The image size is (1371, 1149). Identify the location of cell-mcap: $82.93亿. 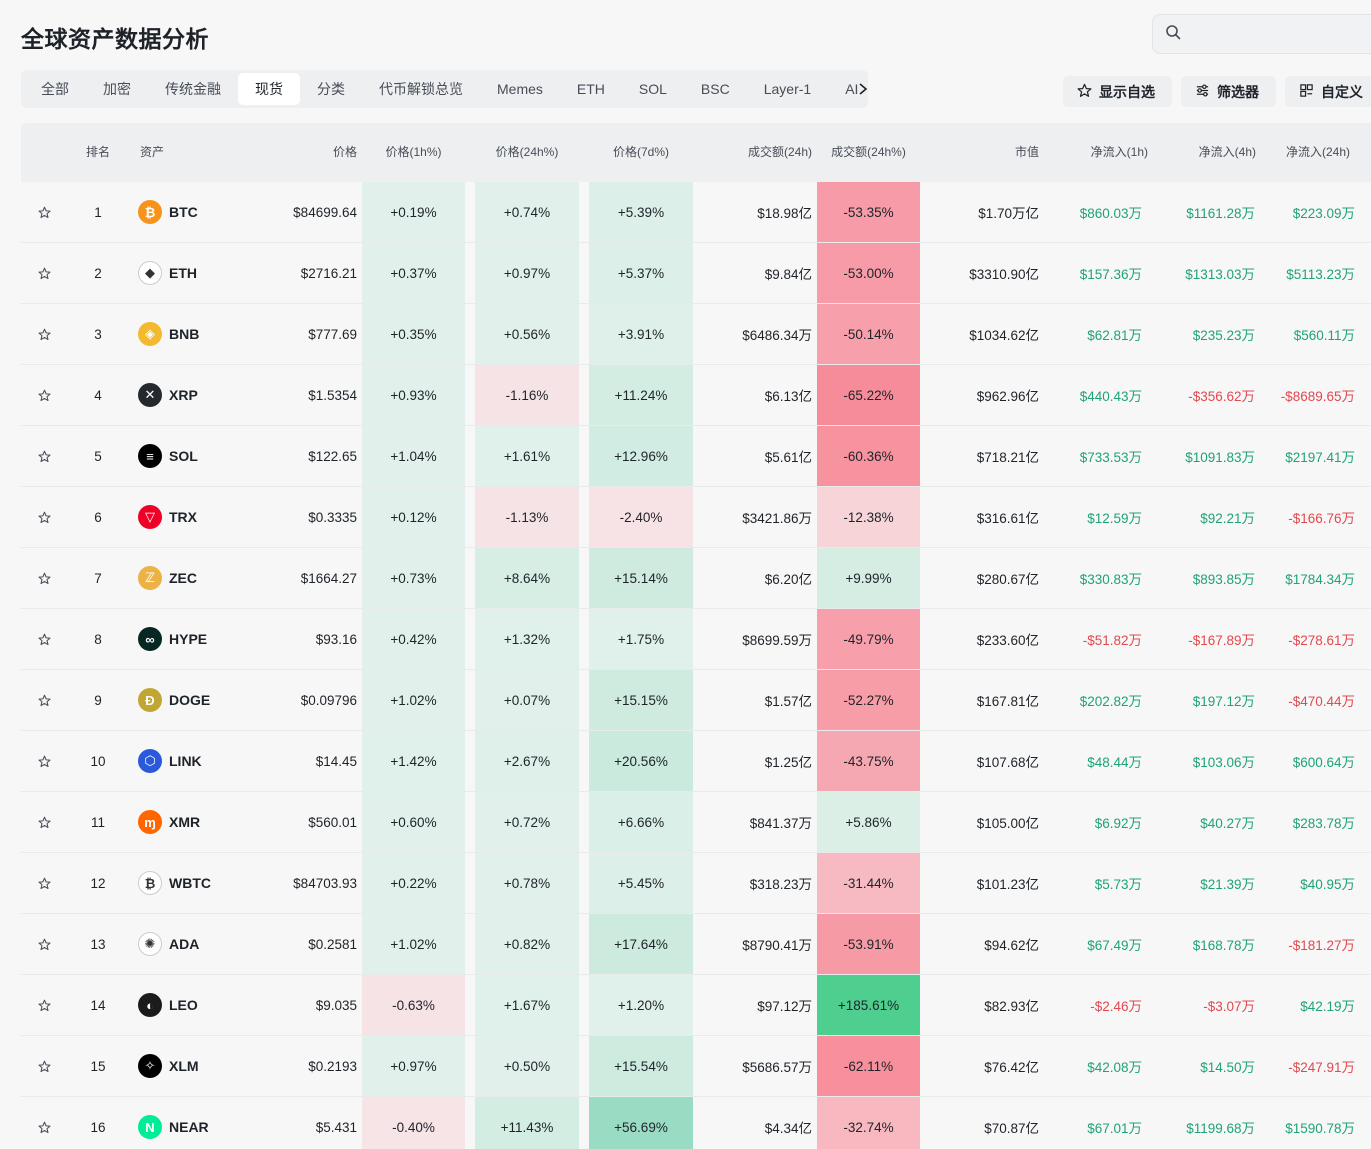
(1011, 1006).